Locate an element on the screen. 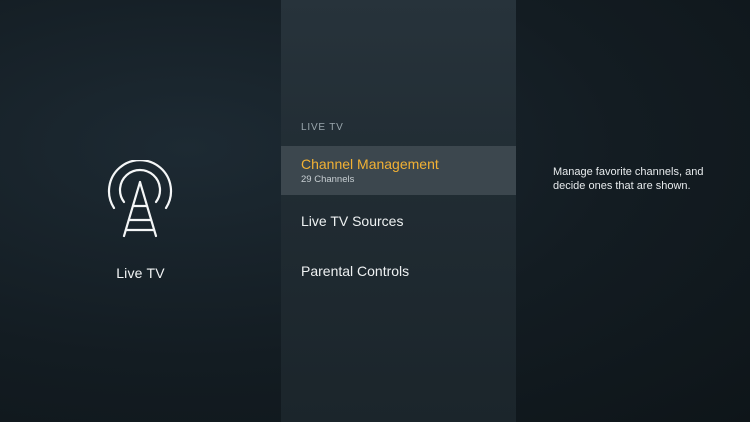  menu-item-channel-management: Channel Management 29 Channels is located at coordinates (398, 170).